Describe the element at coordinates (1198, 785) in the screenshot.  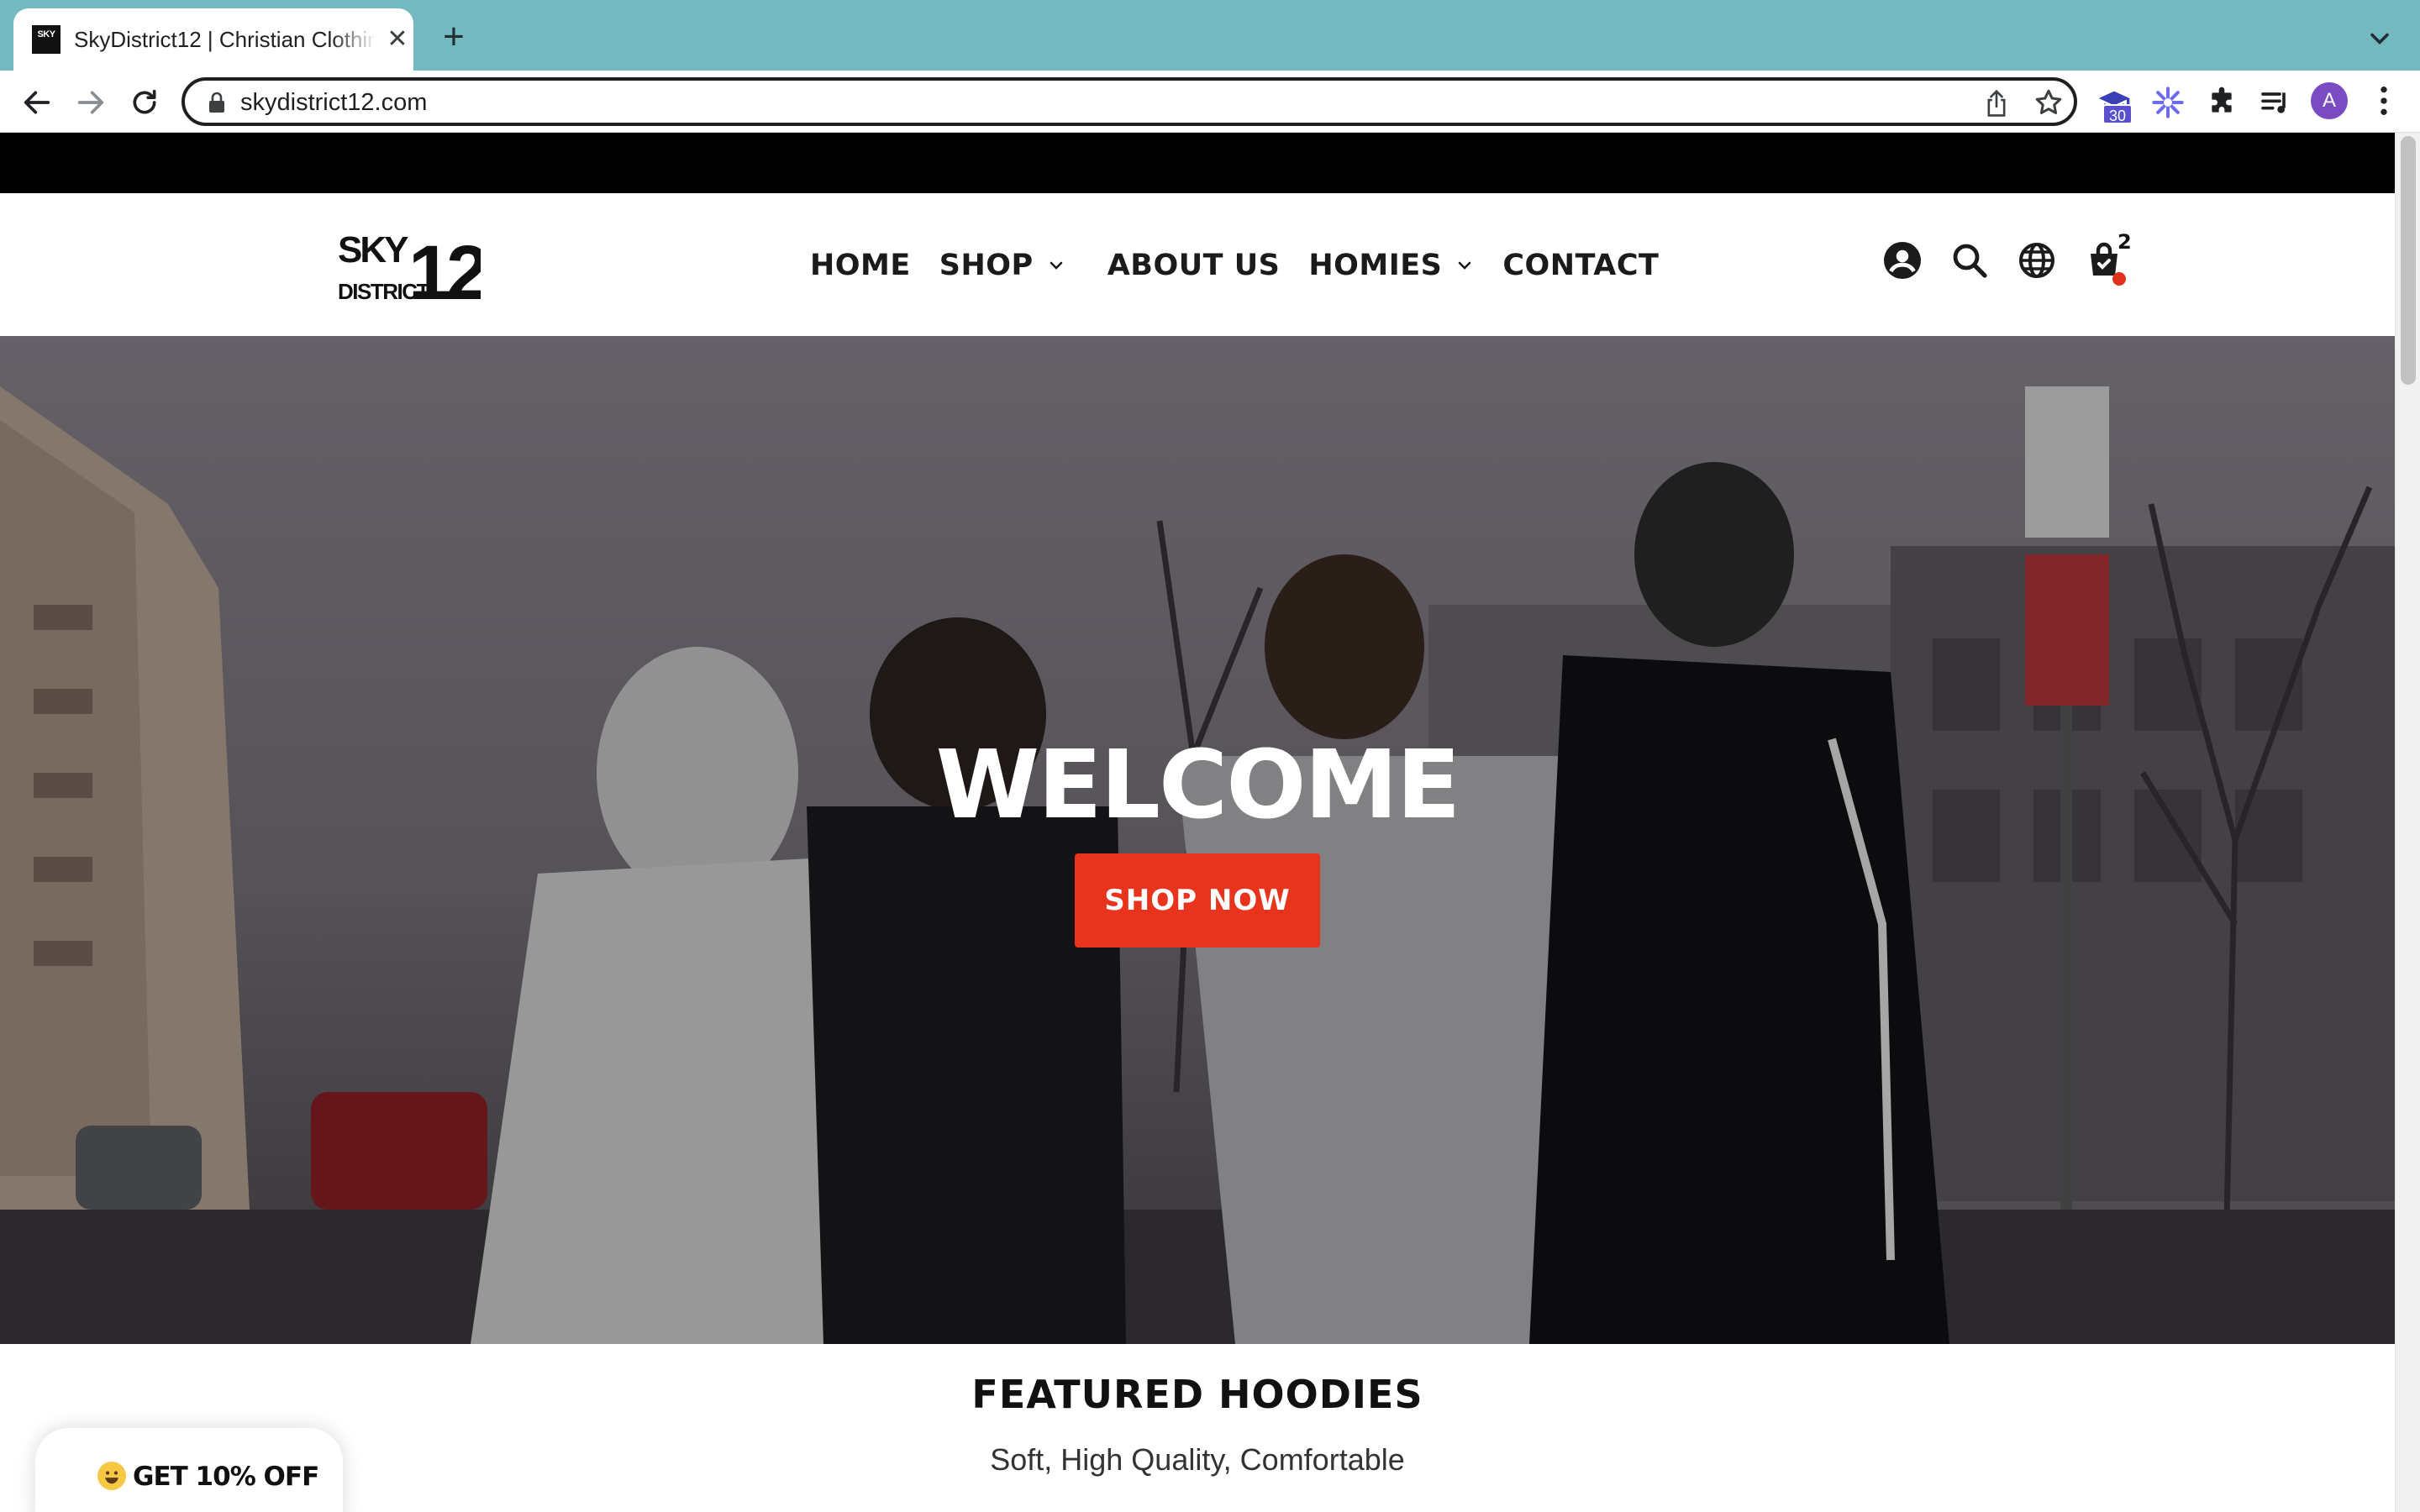
I see `hero-title: WELCOME` at that location.